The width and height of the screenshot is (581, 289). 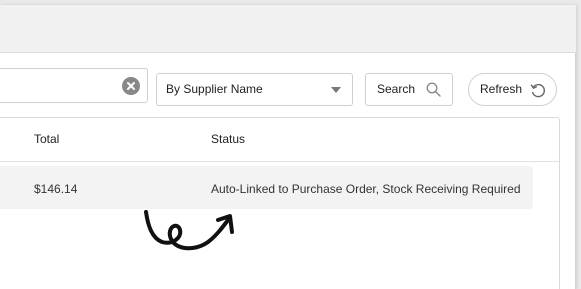 What do you see at coordinates (433, 89) in the screenshot?
I see `search-icon` at bounding box center [433, 89].